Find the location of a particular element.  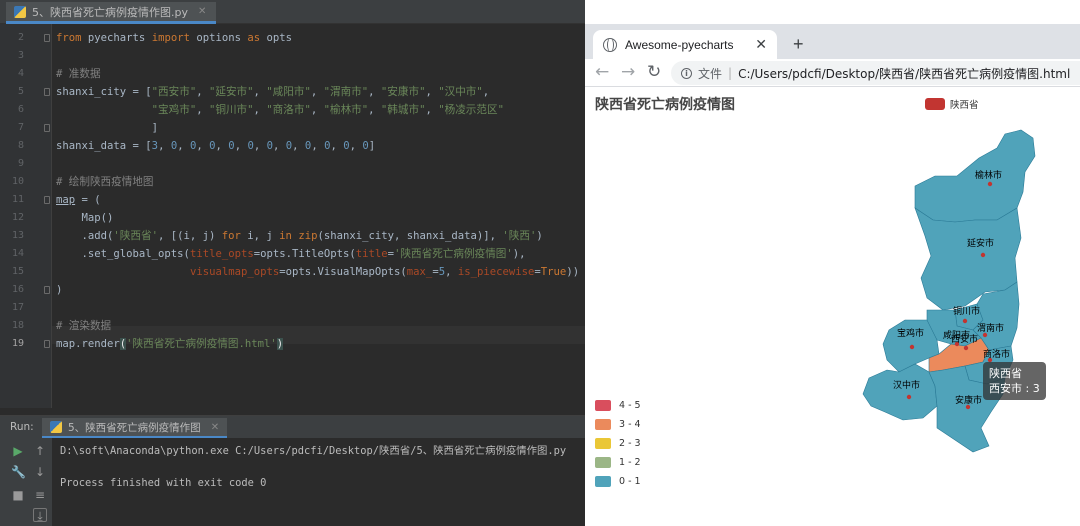

run-label: Run: is located at coordinates (22, 427).